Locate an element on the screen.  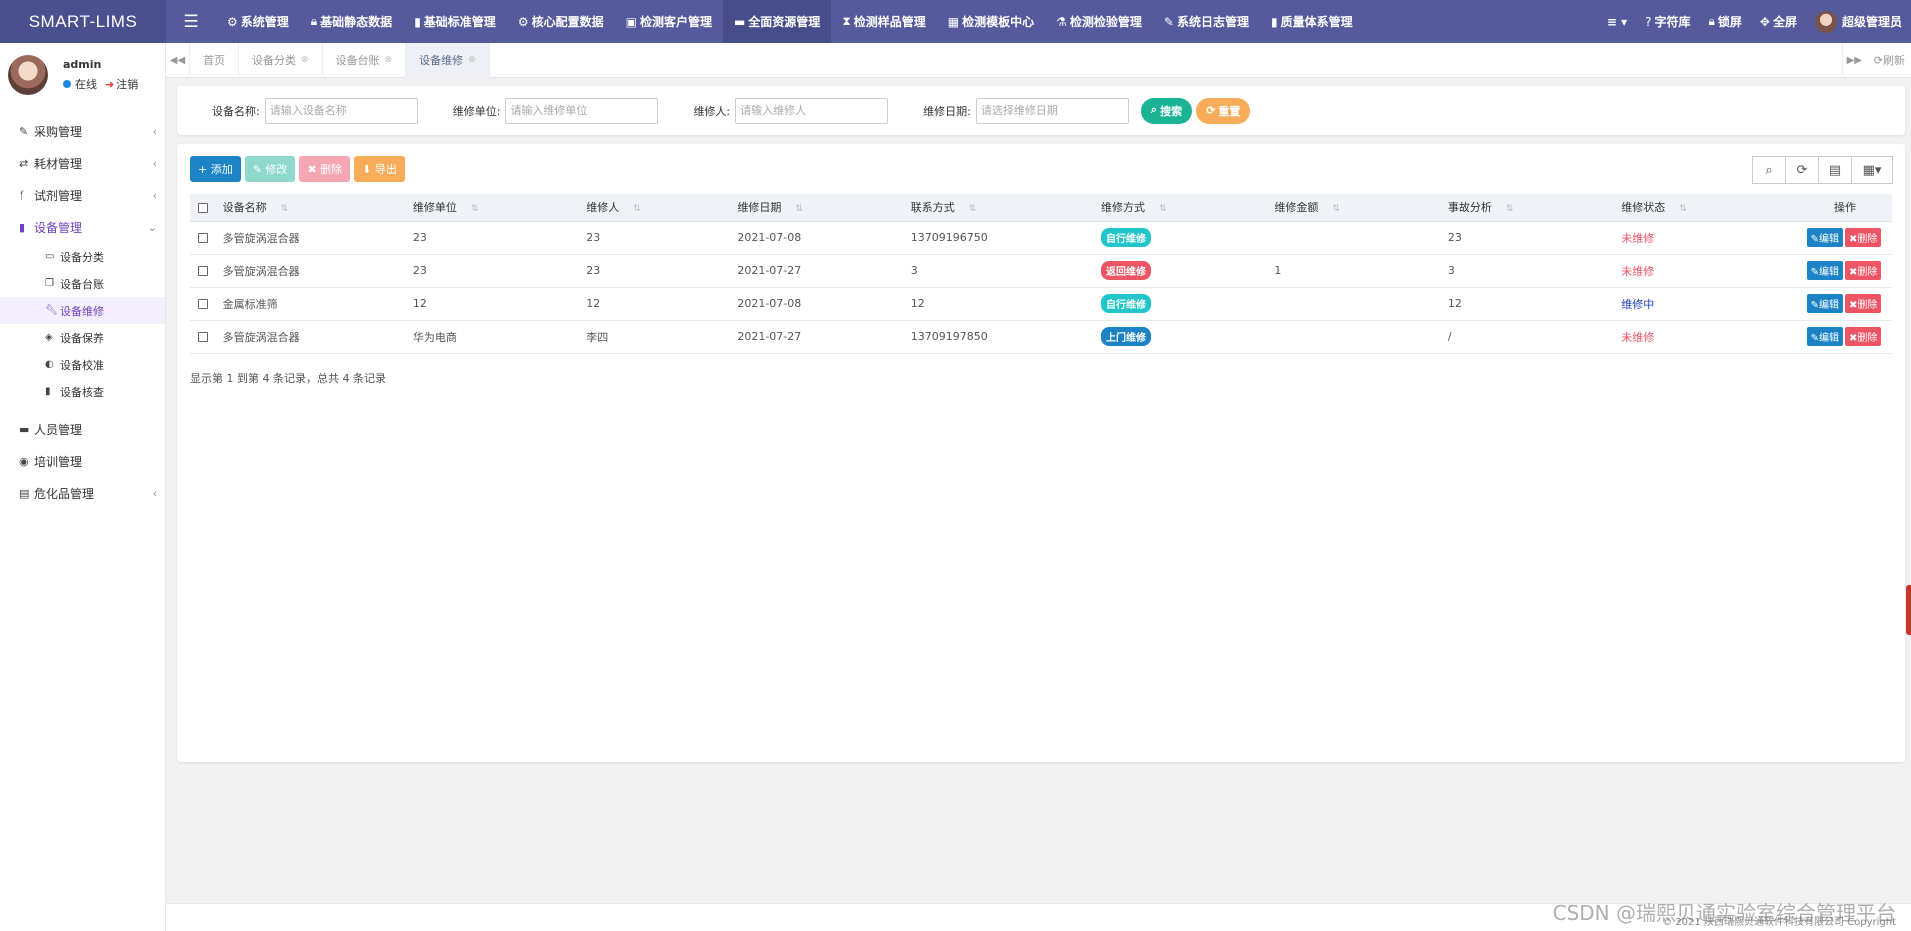
topnav-item-9: ✎ 系统日志管理 is located at coordinates (1206, 21).